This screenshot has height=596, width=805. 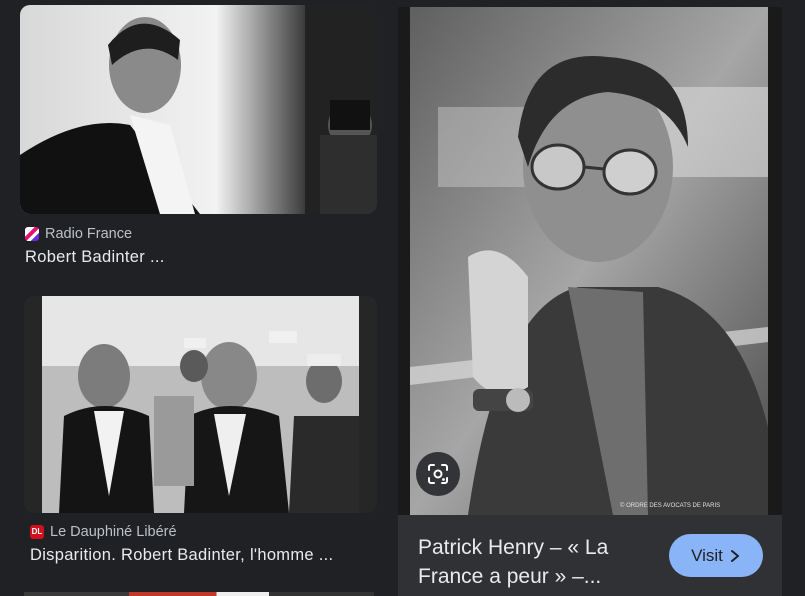 I want to click on result-source-2: DL Le Dauphiné Libéré, so click(x=103, y=532).